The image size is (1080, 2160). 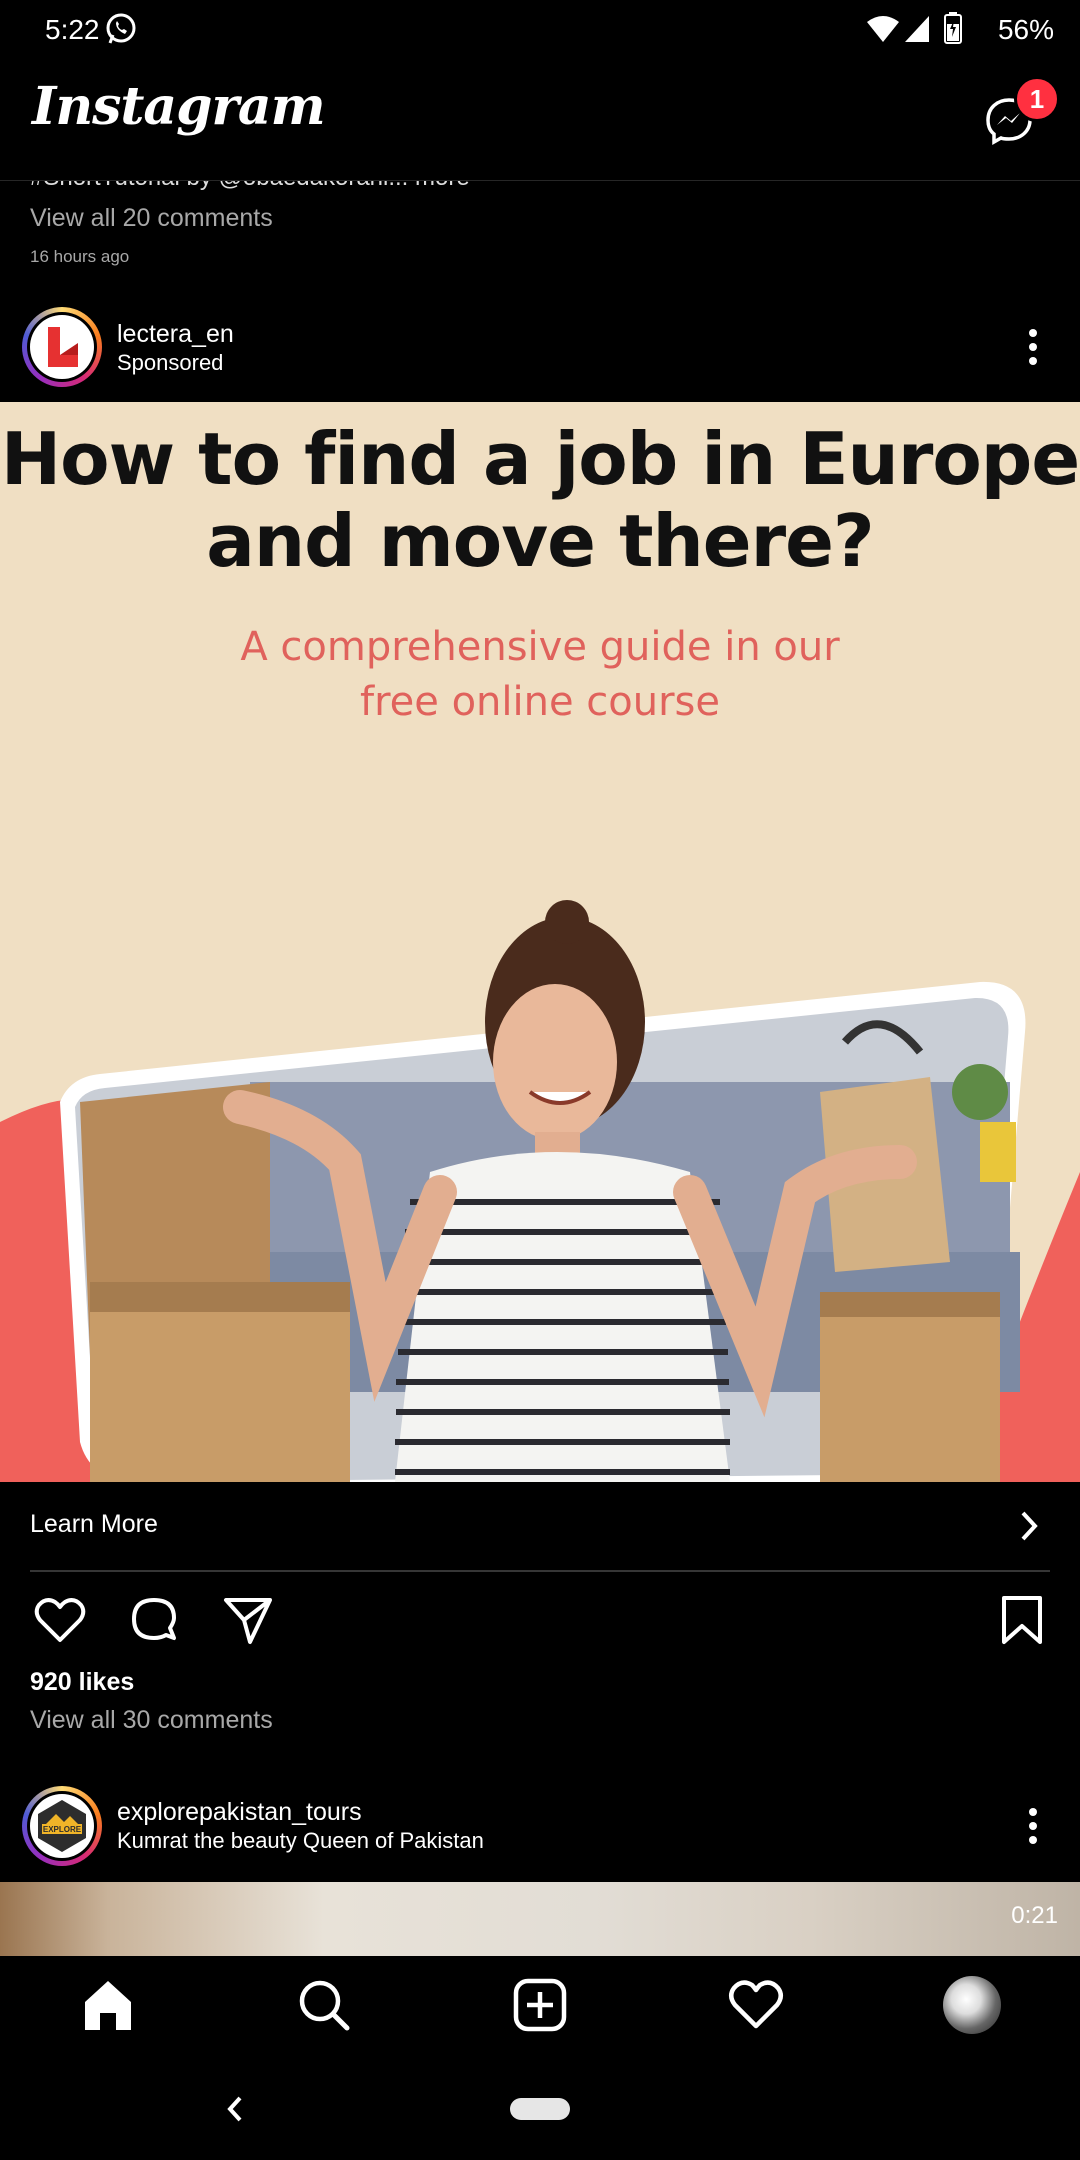 I want to click on bottom-navigation, so click(x=540, y=2007).